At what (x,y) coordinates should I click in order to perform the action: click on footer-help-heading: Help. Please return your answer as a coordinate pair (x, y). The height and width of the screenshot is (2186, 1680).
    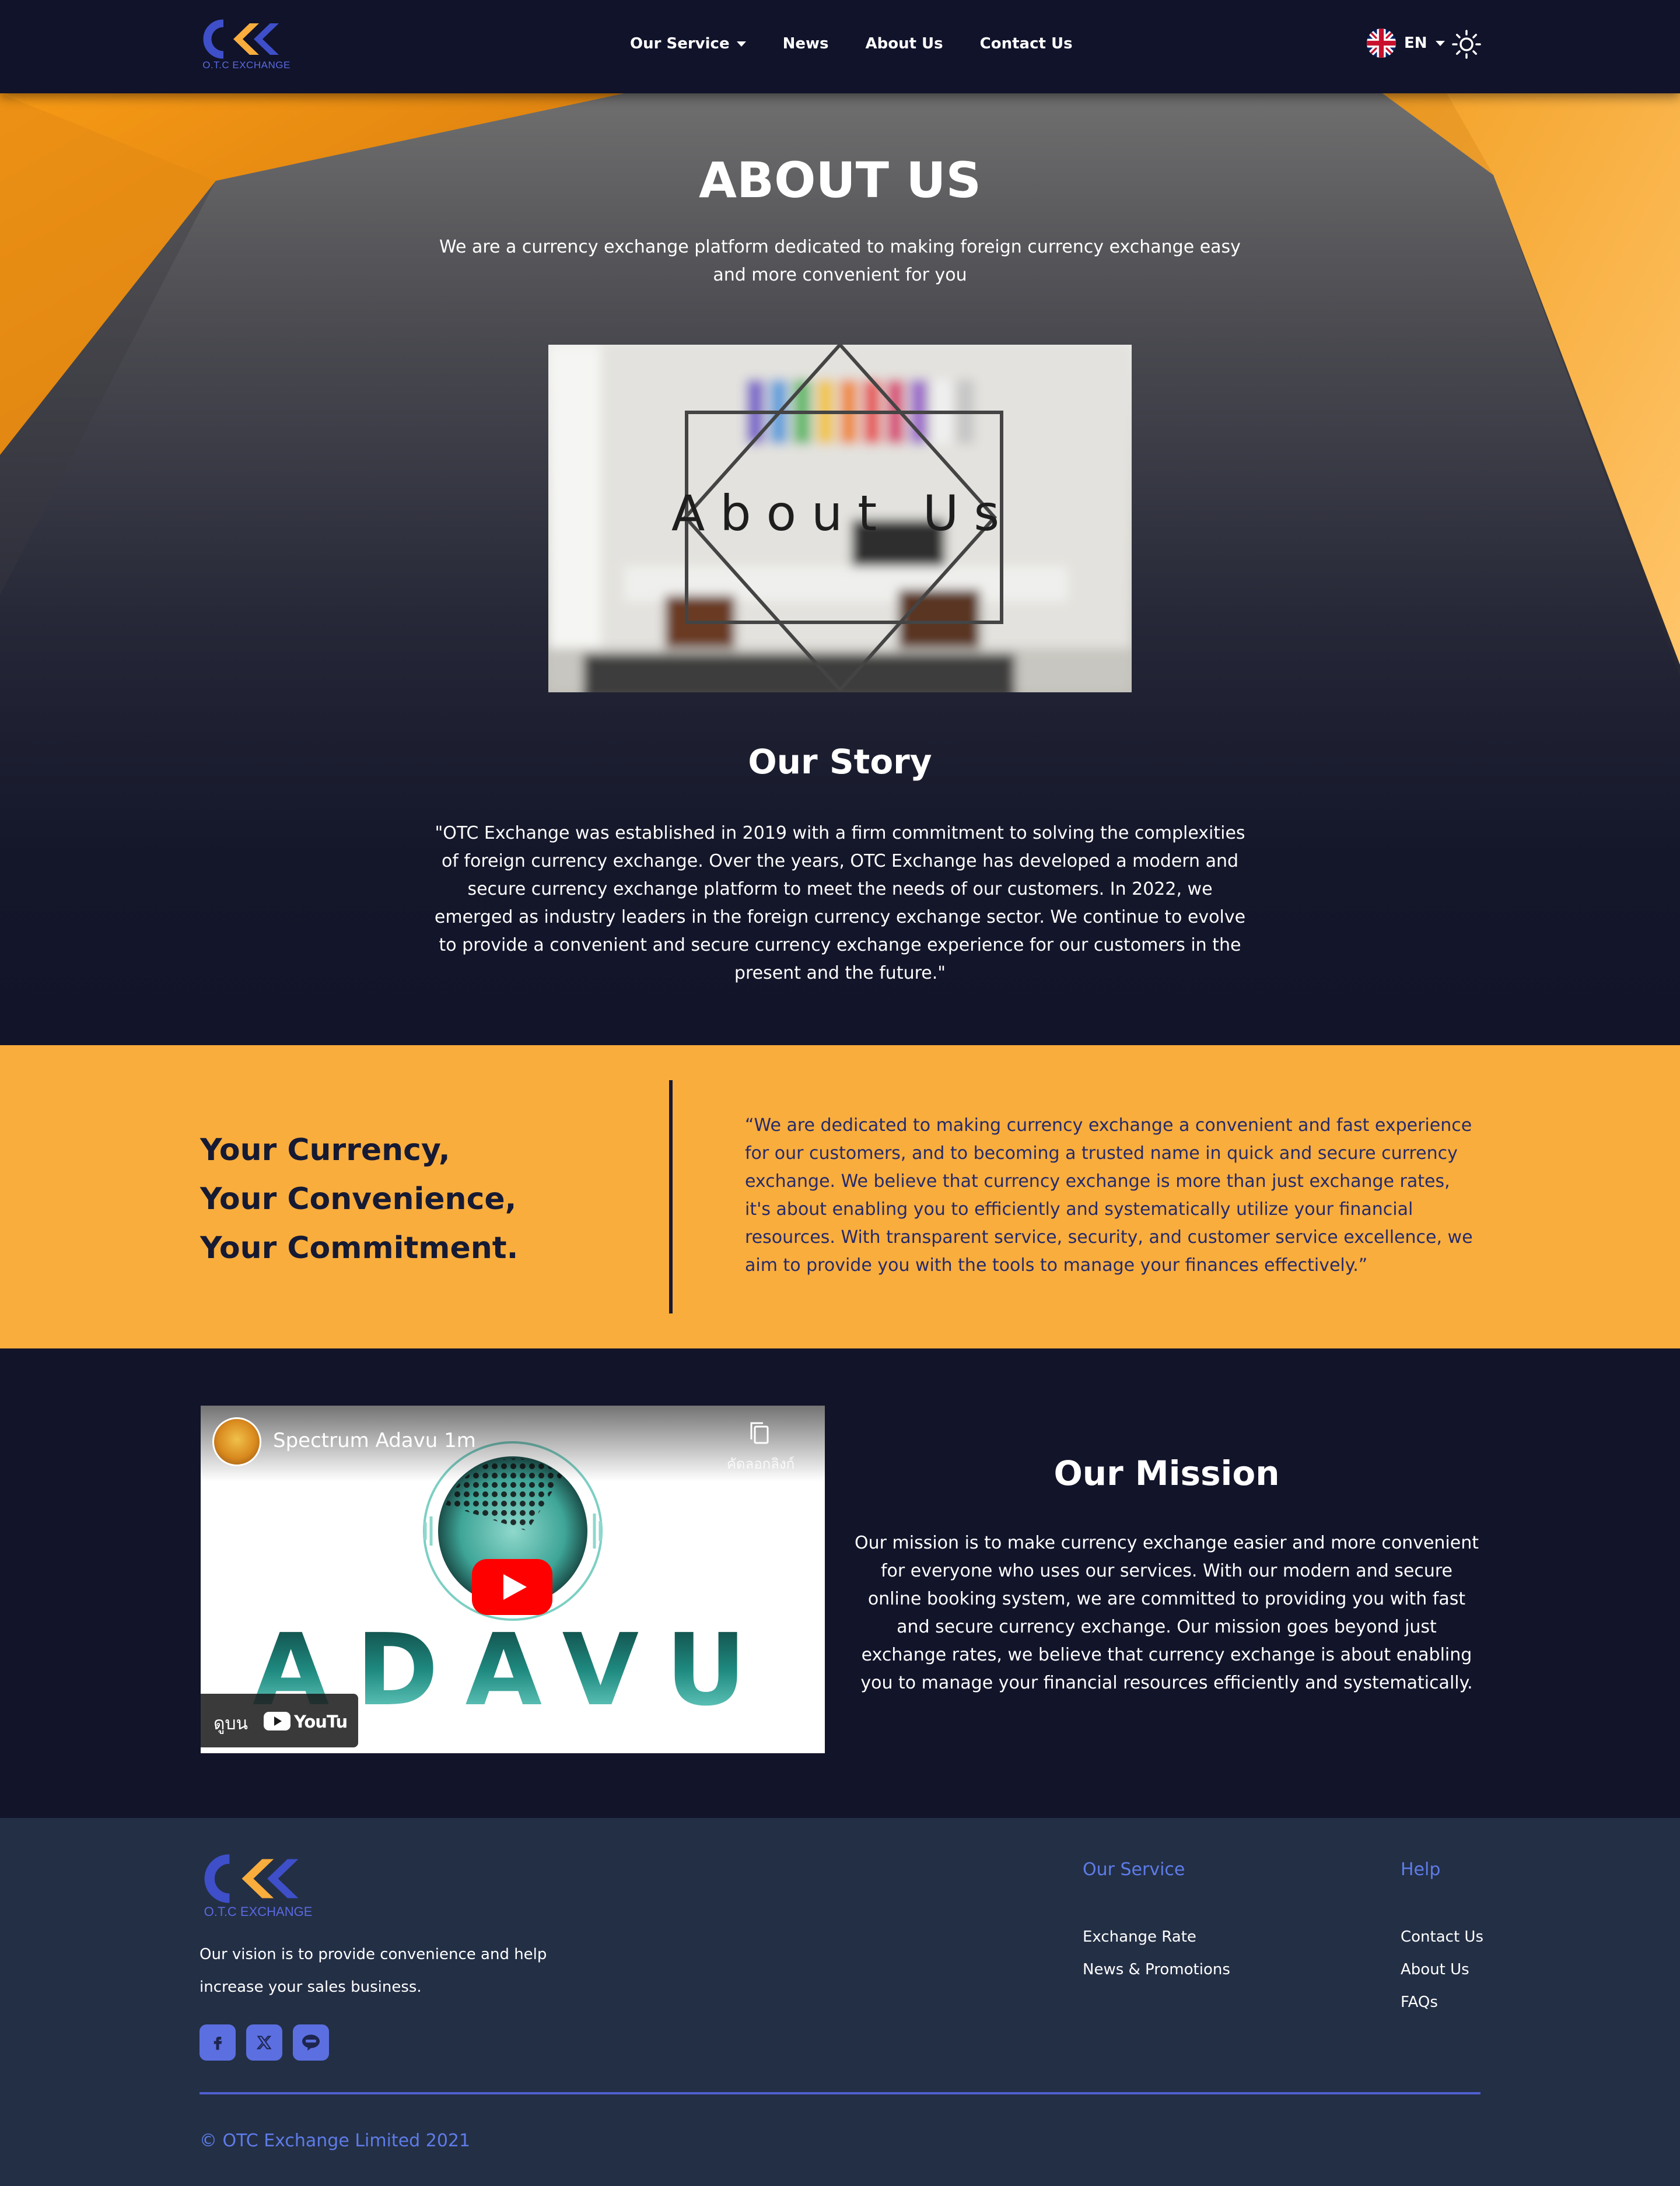
    Looking at the image, I should click on (1421, 1869).